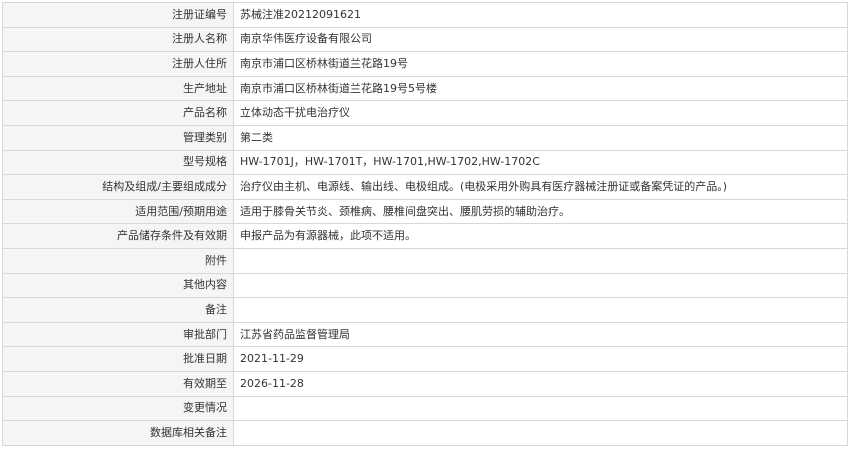 The width and height of the screenshot is (850, 449). What do you see at coordinates (540, 64) in the screenshot?
I see `row-value: 南京市浦口区桥林街道兰花路19号` at bounding box center [540, 64].